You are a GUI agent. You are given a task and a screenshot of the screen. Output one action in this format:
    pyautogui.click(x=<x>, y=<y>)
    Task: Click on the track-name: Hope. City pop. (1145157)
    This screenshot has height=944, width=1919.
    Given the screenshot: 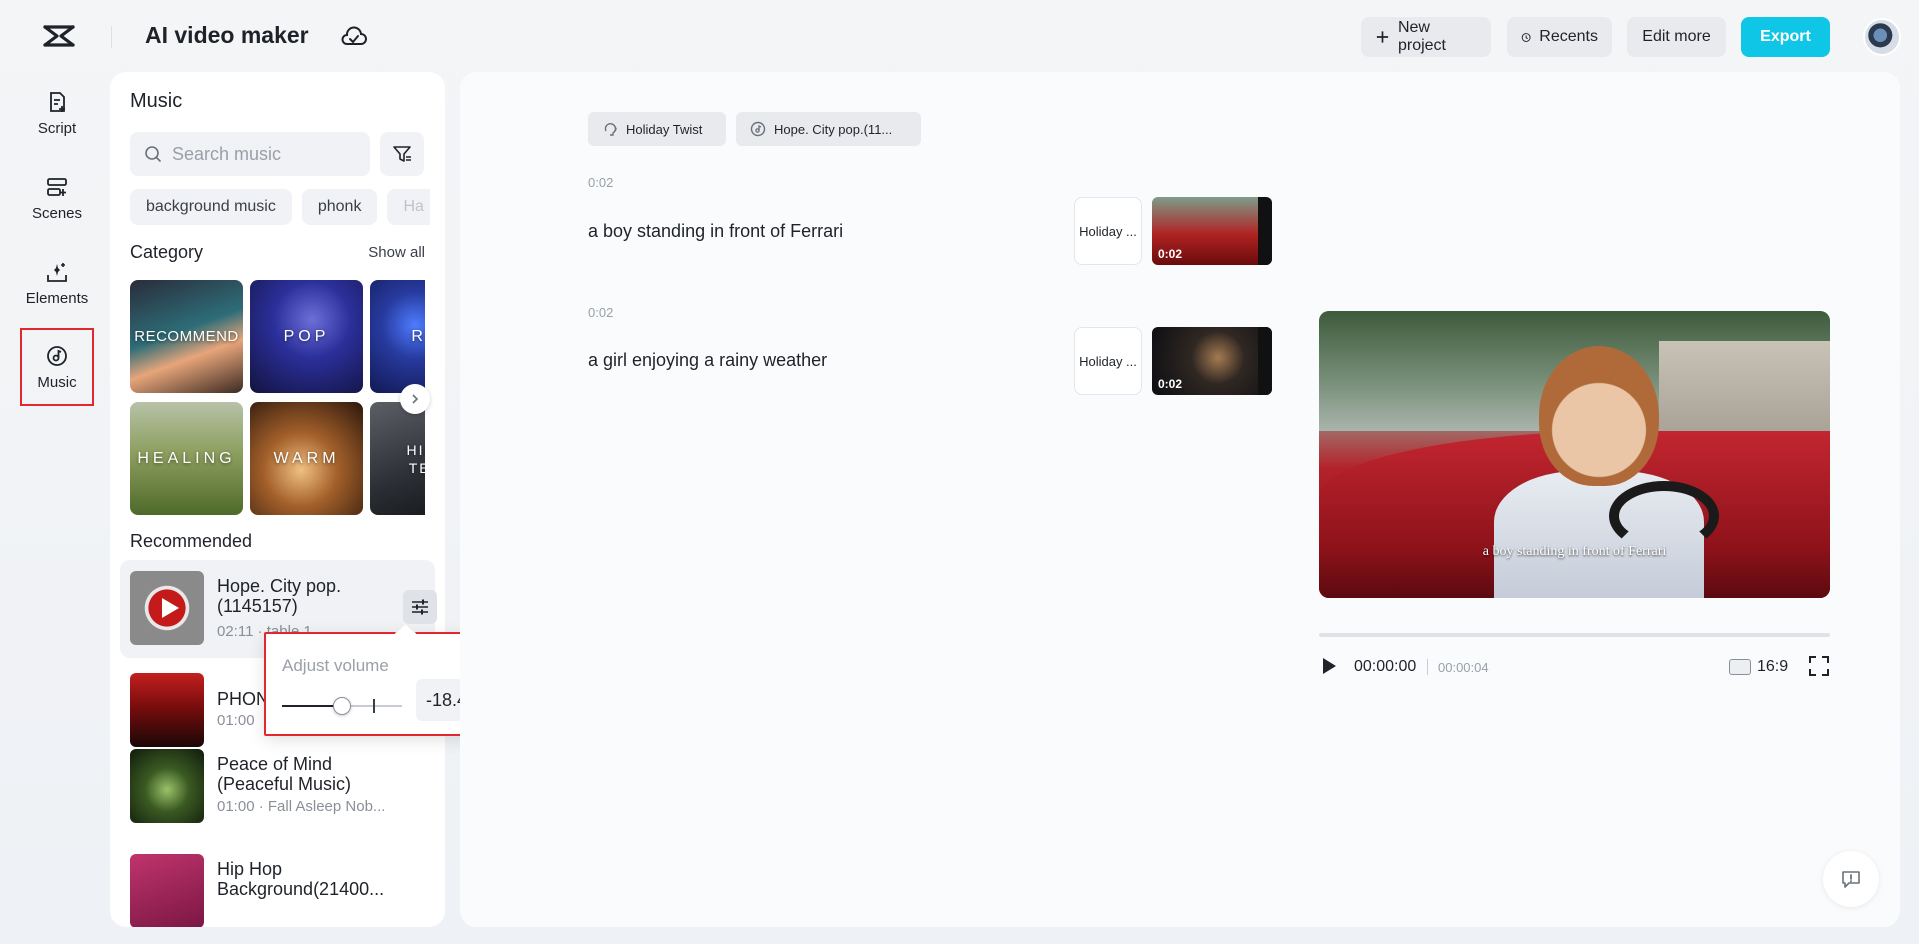 What is the action you would take?
    pyautogui.click(x=304, y=596)
    